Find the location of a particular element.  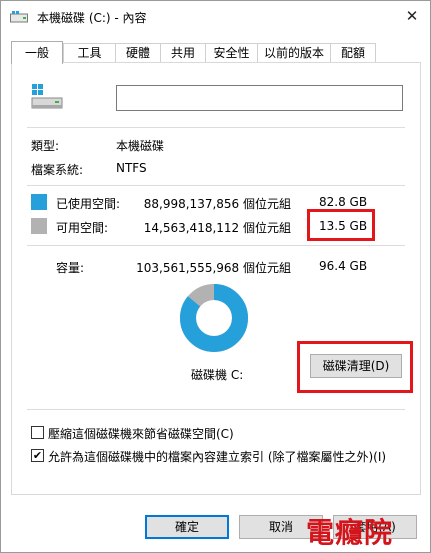

free-space-swatch is located at coordinates (39, 226).